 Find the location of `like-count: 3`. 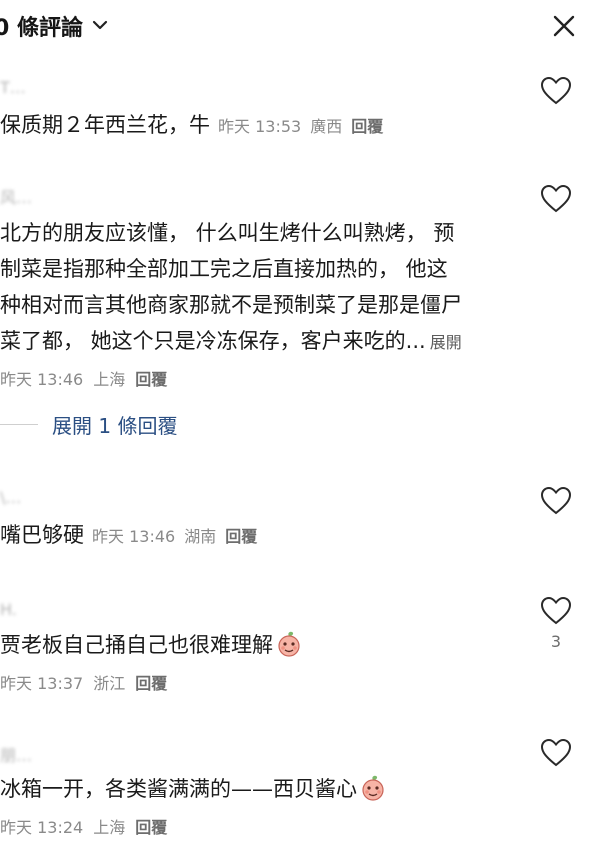

like-count: 3 is located at coordinates (556, 641).